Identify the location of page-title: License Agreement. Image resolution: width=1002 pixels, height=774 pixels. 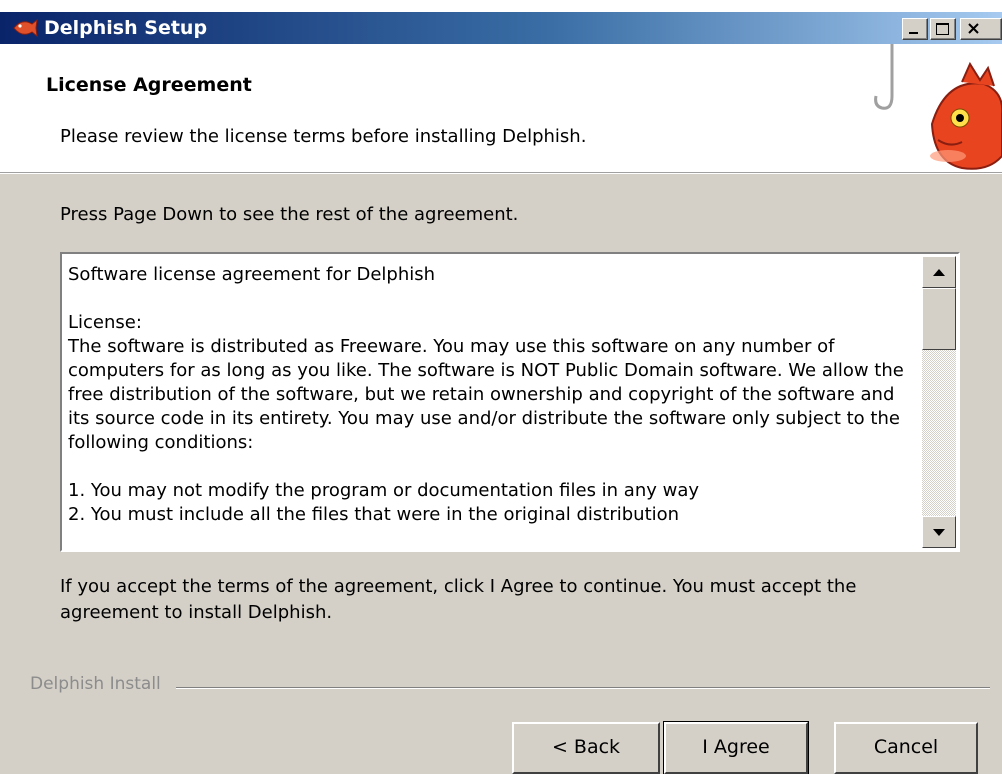
(149, 85).